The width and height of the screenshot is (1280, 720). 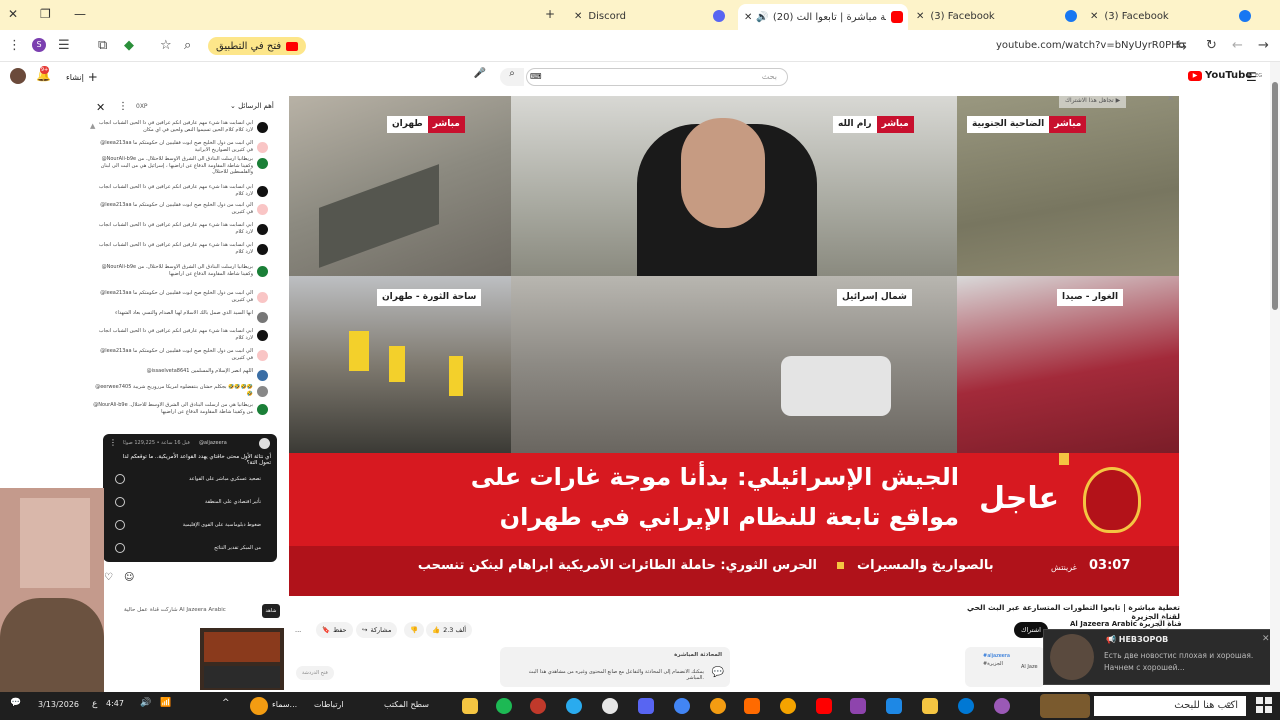 What do you see at coordinates (242, 677) in the screenshot?
I see `thumbnail` at bounding box center [242, 677].